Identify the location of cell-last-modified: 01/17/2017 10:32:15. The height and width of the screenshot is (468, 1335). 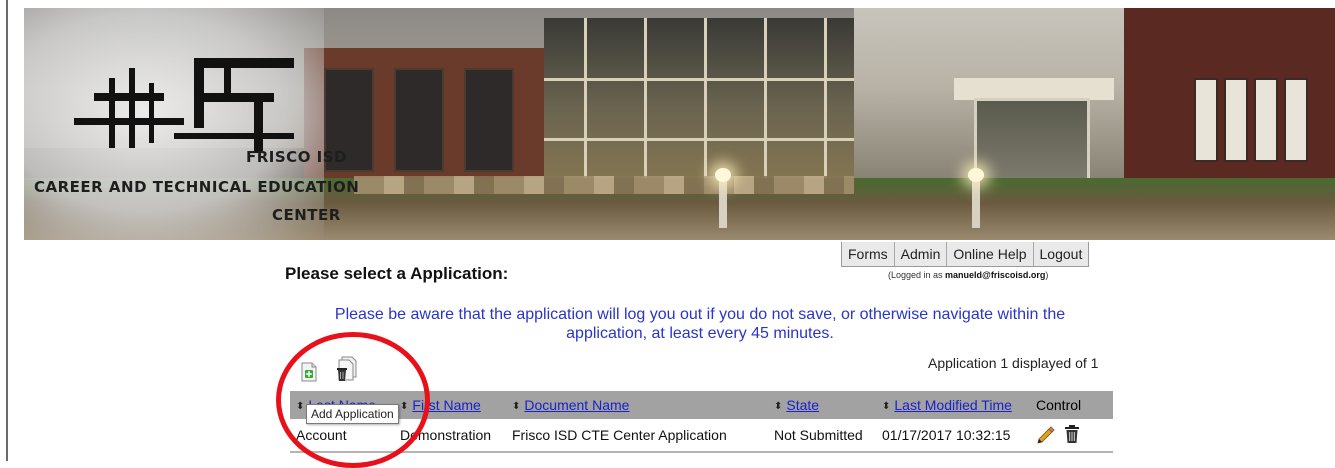
(946, 435).